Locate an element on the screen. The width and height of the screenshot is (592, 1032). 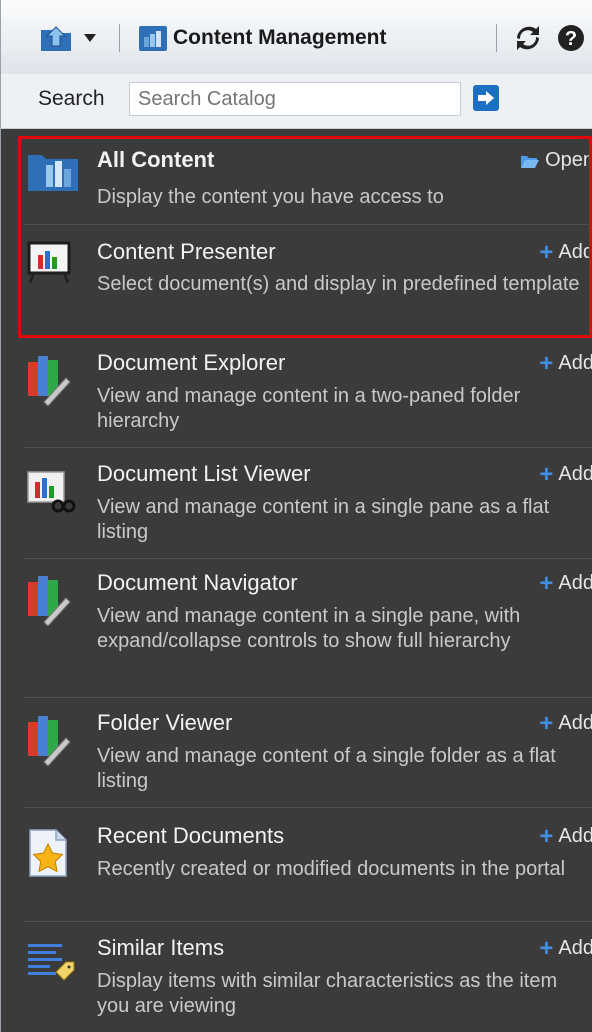
toolbar-title: Content Management is located at coordinates (280, 37).